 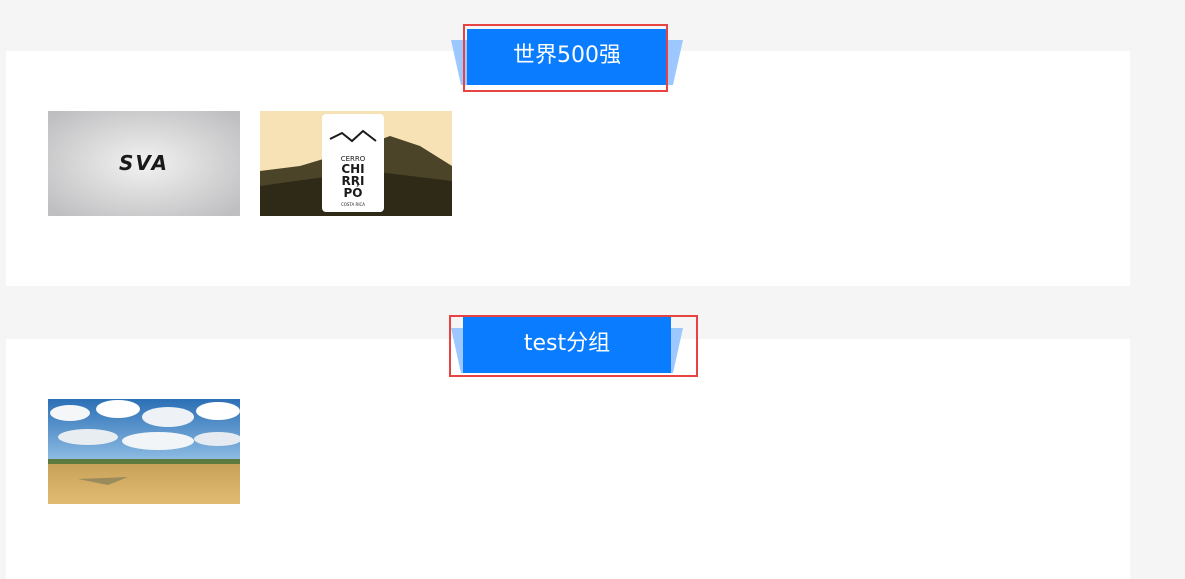 I want to click on sva-logo-text: SVA, so click(x=144, y=163).